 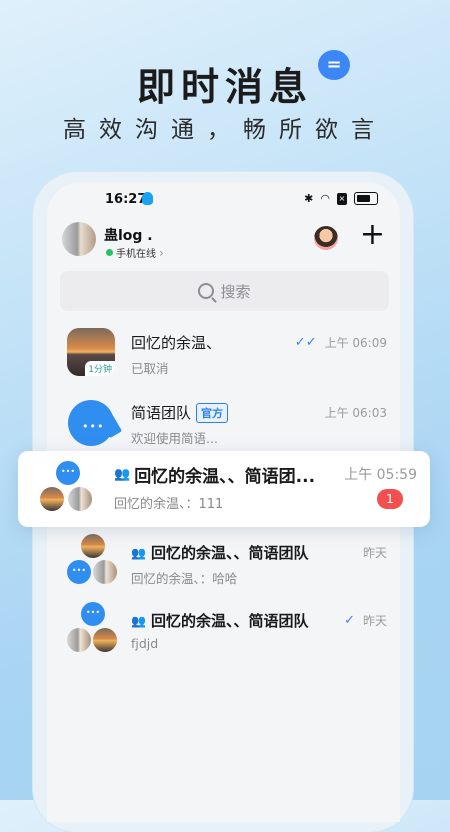 I want to click on conversation-name: 简语团队, so click(x=161, y=413).